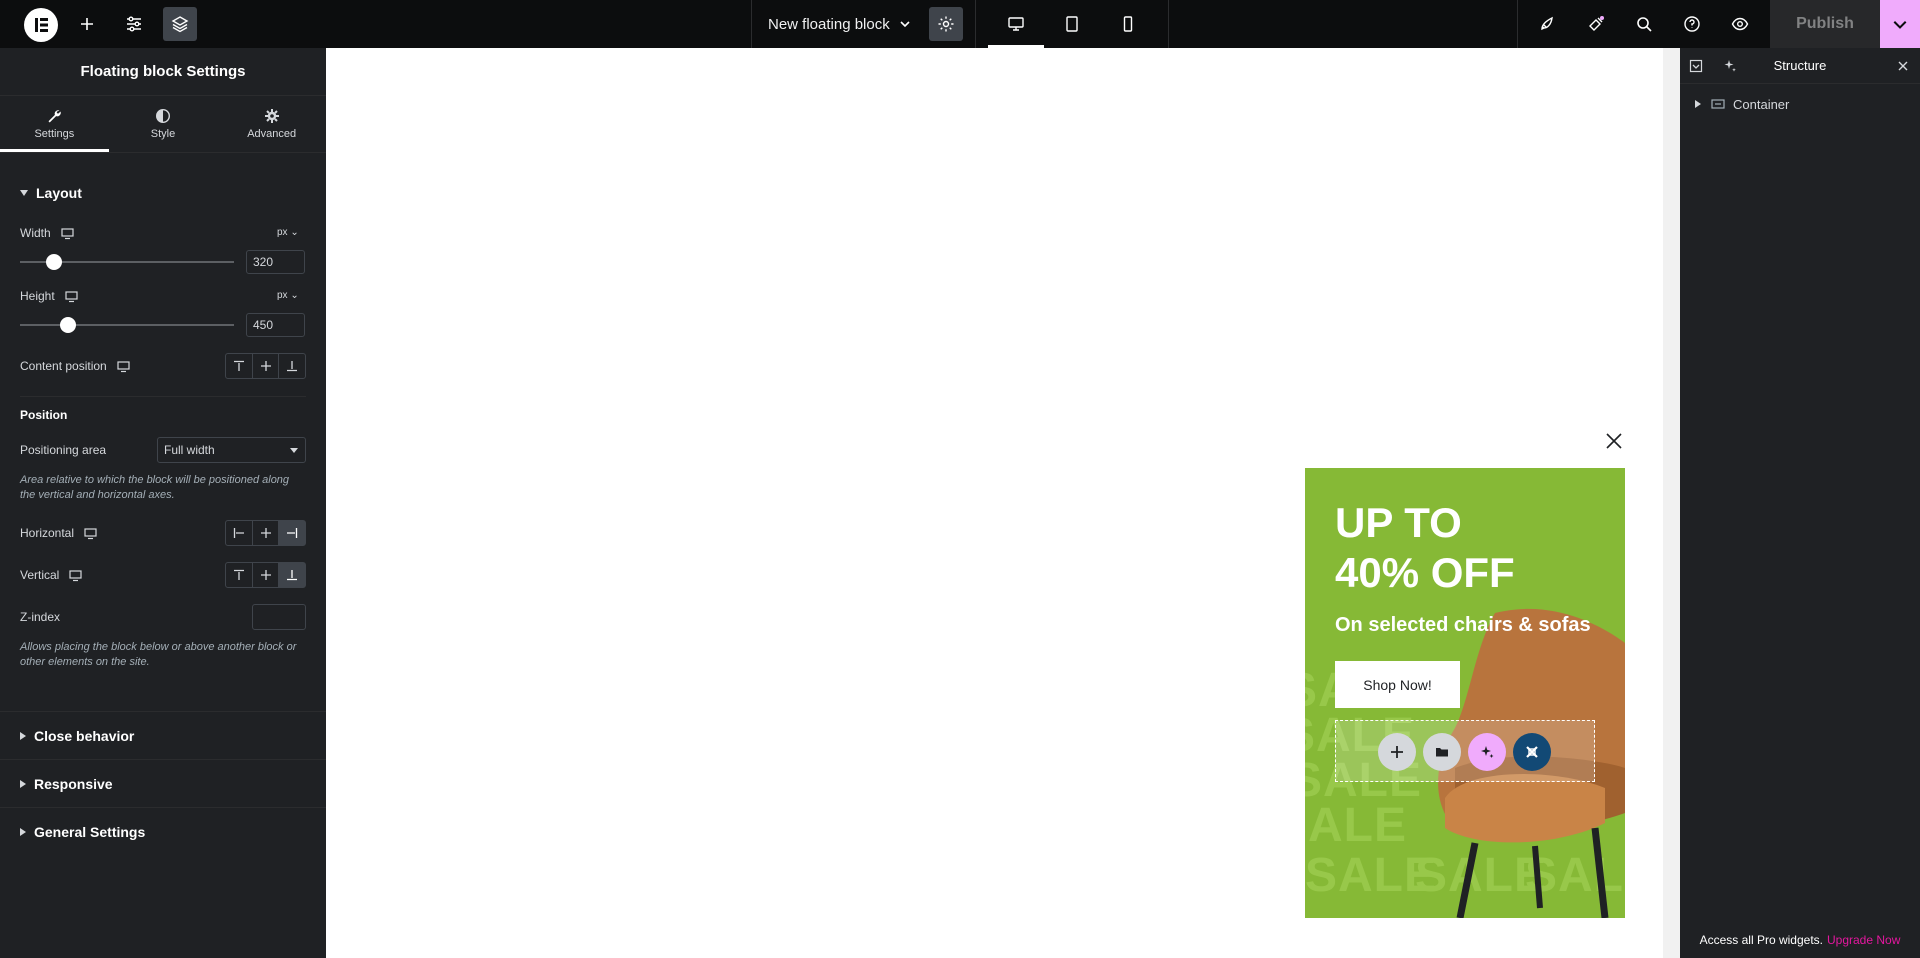  Describe the element at coordinates (1761, 940) in the screenshot. I see `pro-widgets-text: Access all Pro widgets.` at that location.